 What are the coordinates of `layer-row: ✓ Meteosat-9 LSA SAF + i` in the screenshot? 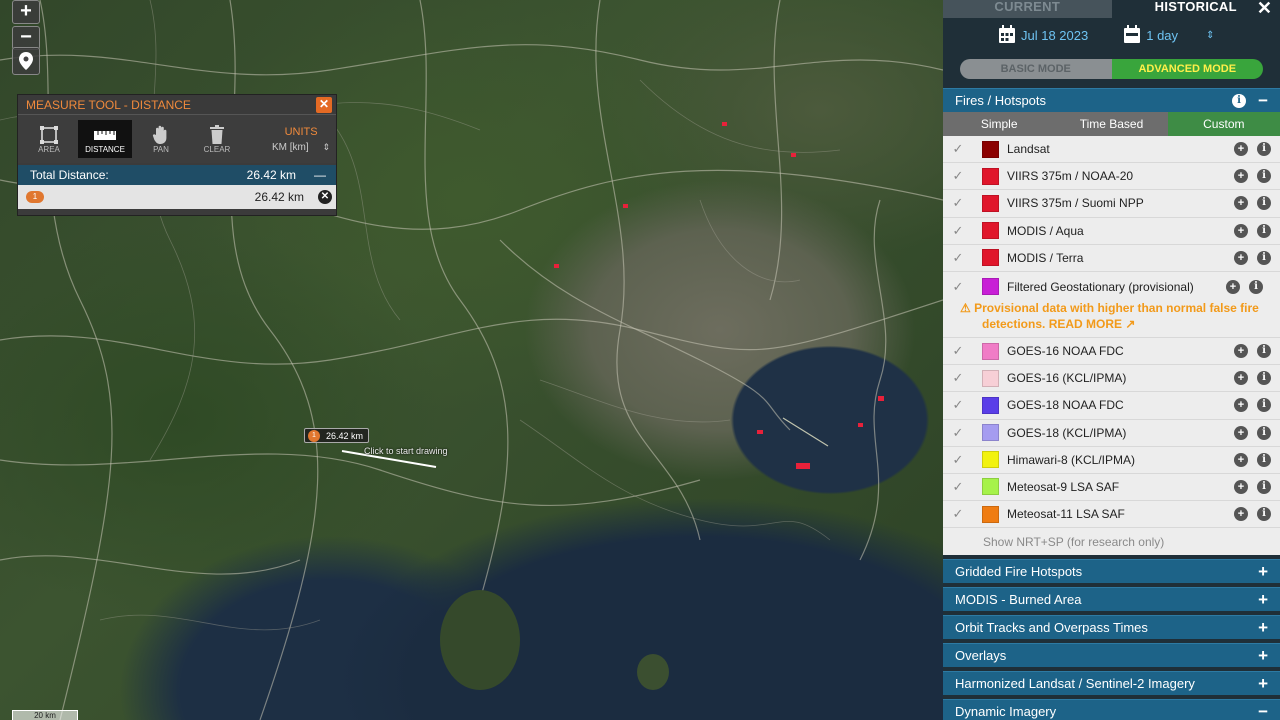 It's located at (1111, 488).